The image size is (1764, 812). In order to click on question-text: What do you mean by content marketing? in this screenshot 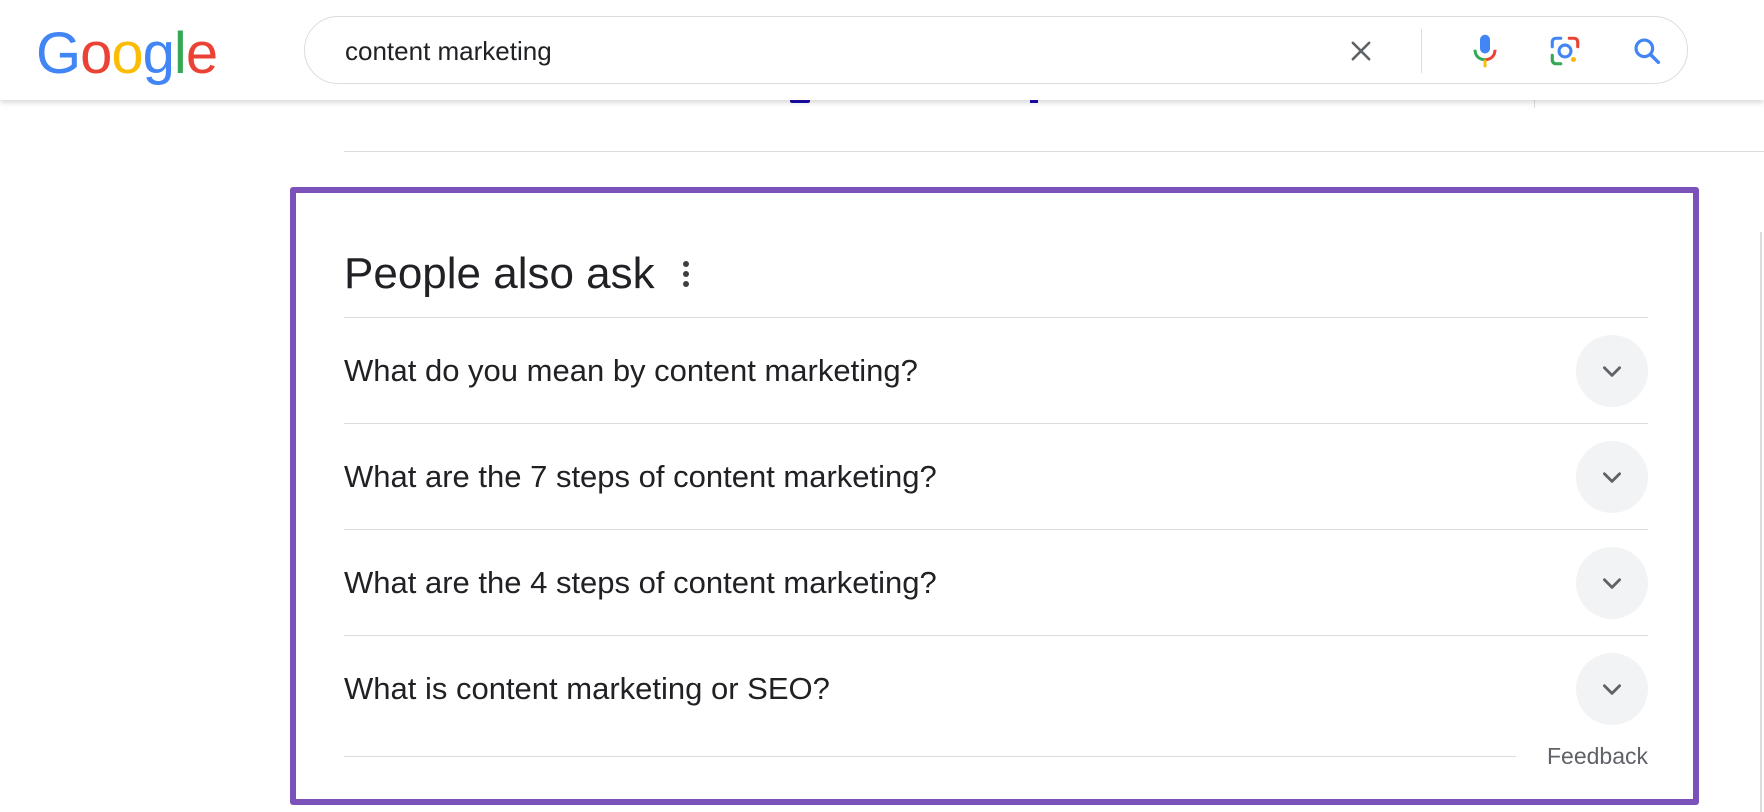, I will do `click(631, 370)`.